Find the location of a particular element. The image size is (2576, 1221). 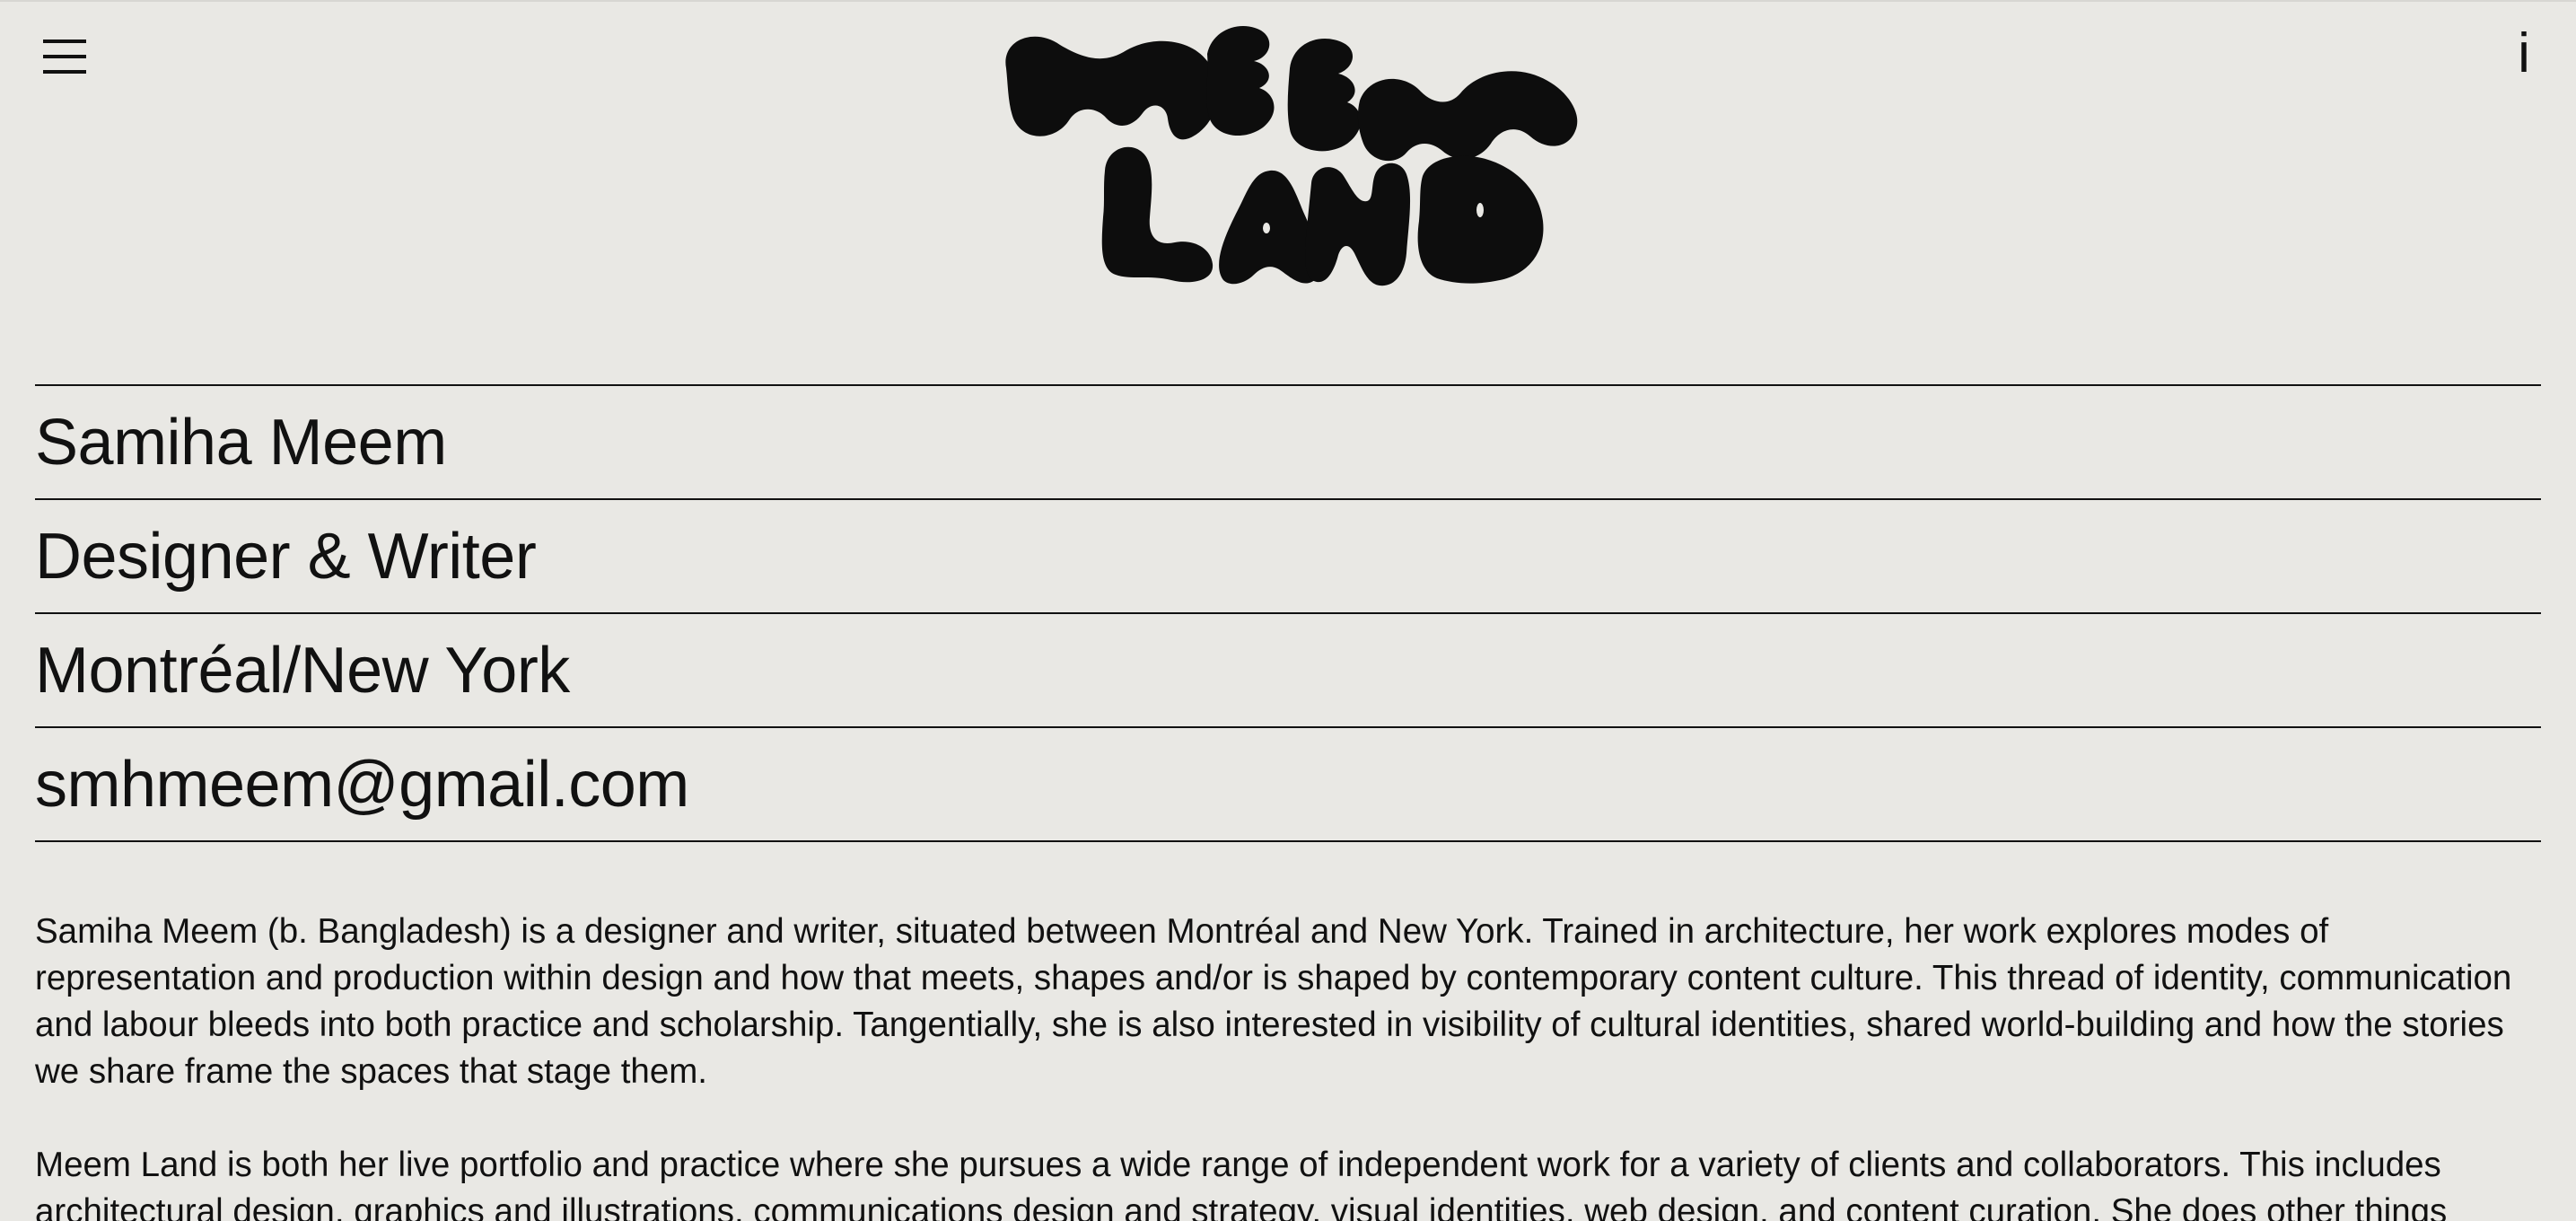

top-divider is located at coordinates (1288, 1).